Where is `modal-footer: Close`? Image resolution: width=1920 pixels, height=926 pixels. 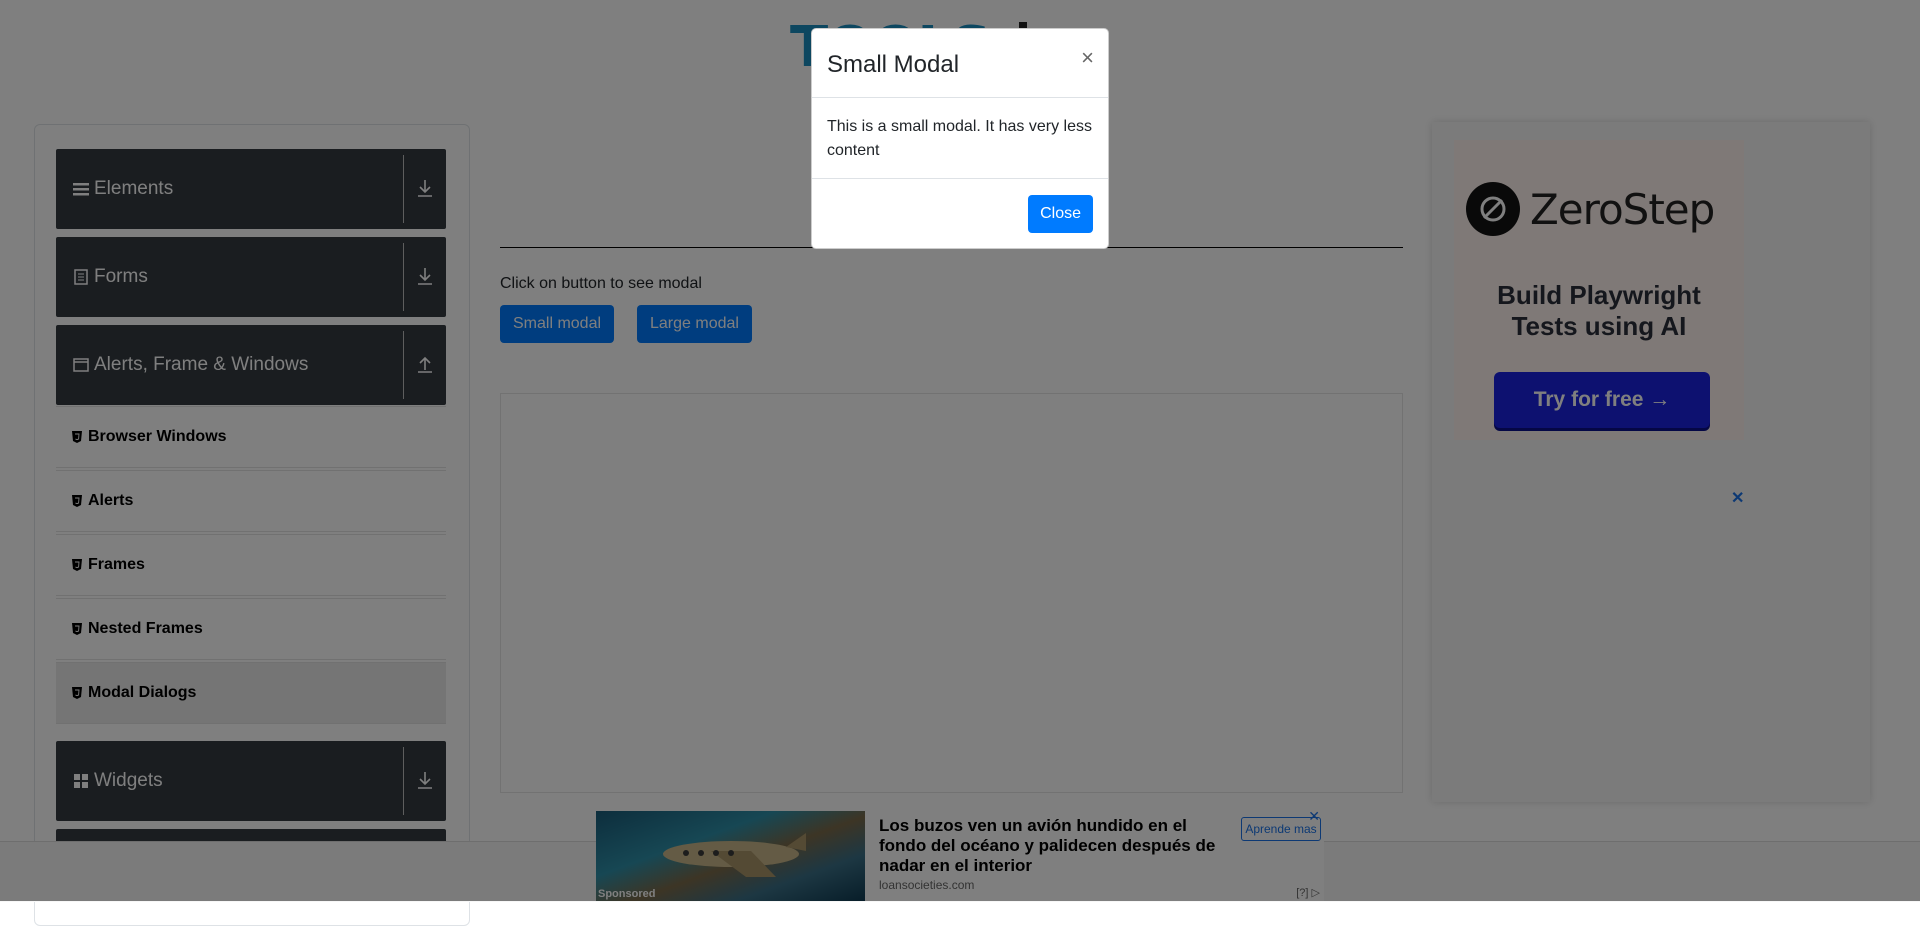
modal-footer: Close is located at coordinates (960, 213).